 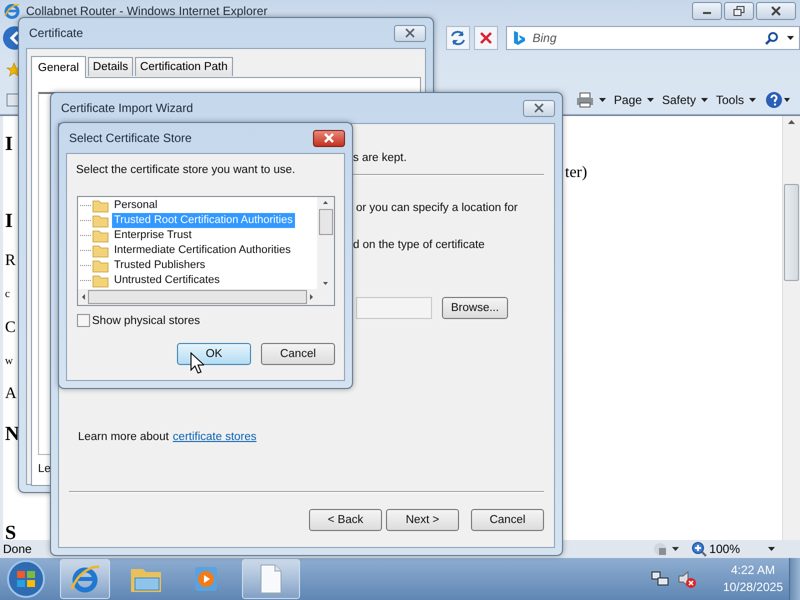 What do you see at coordinates (214, 437) in the screenshot?
I see `certificate-stores-link: certificate stores` at bounding box center [214, 437].